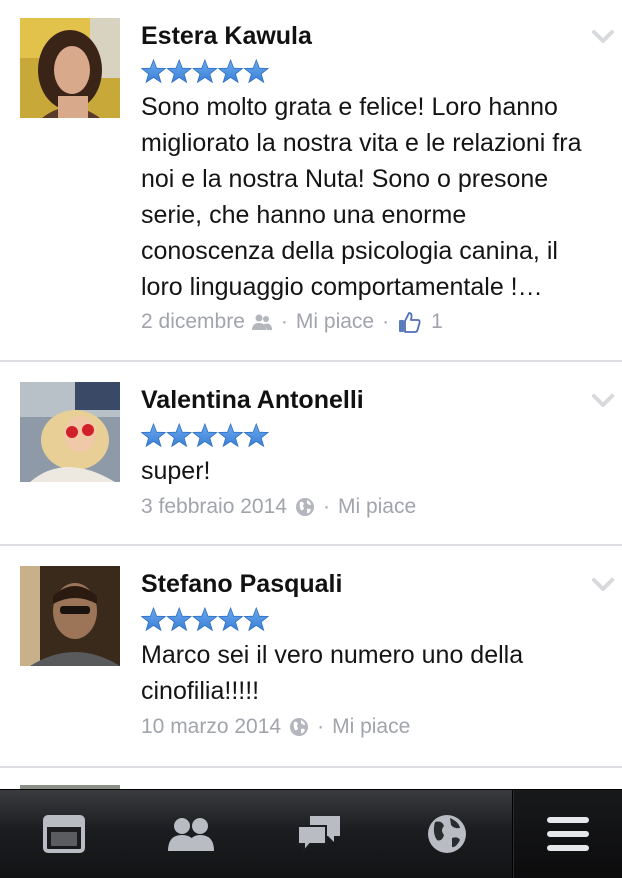 This screenshot has width=622, height=878. Describe the element at coordinates (261, 322) in the screenshot. I see `friends-icon` at that location.